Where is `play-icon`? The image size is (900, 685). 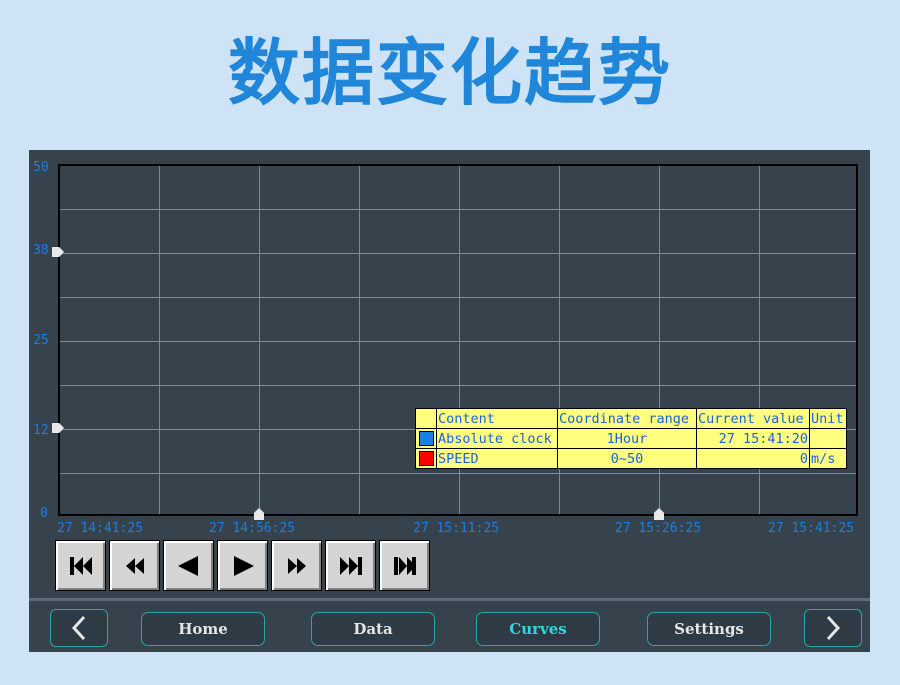 play-icon is located at coordinates (243, 565).